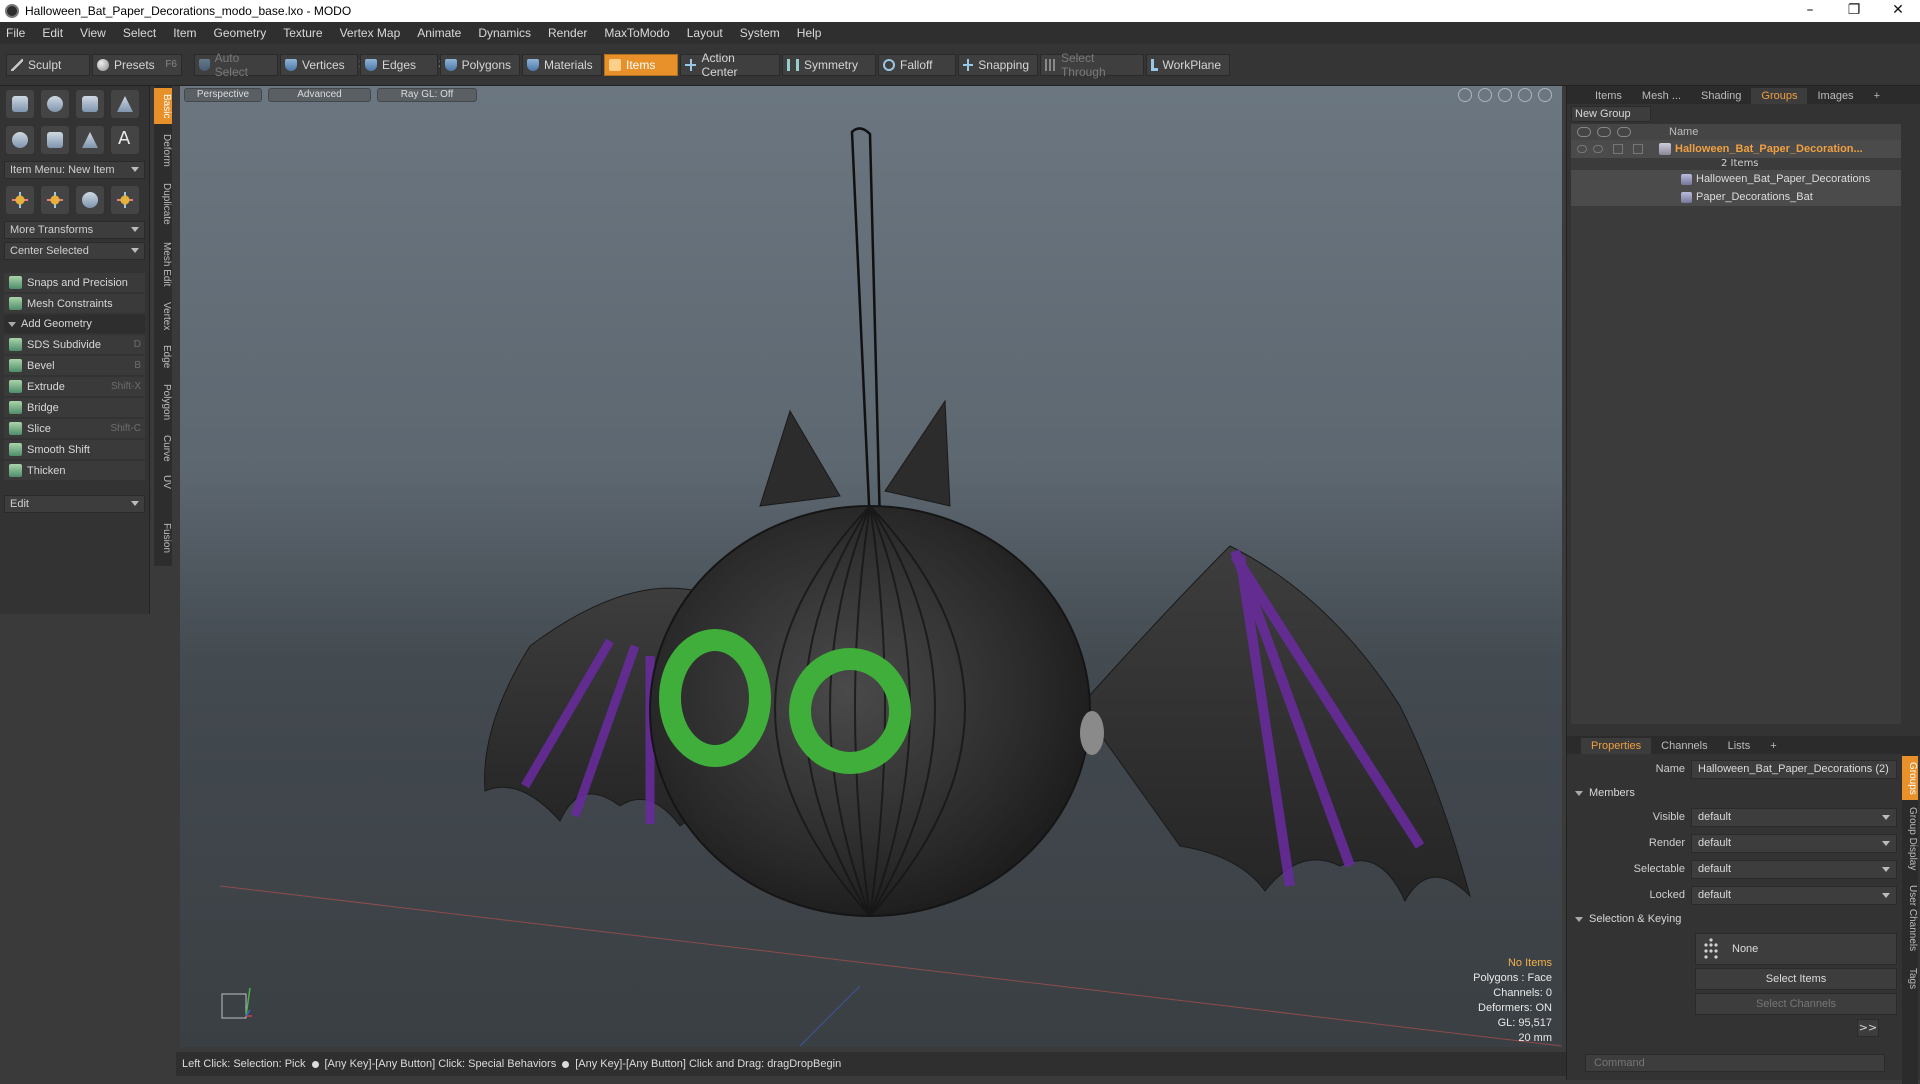  What do you see at coordinates (163, 204) in the screenshot?
I see `tab-duplicate: Duplicate` at bounding box center [163, 204].